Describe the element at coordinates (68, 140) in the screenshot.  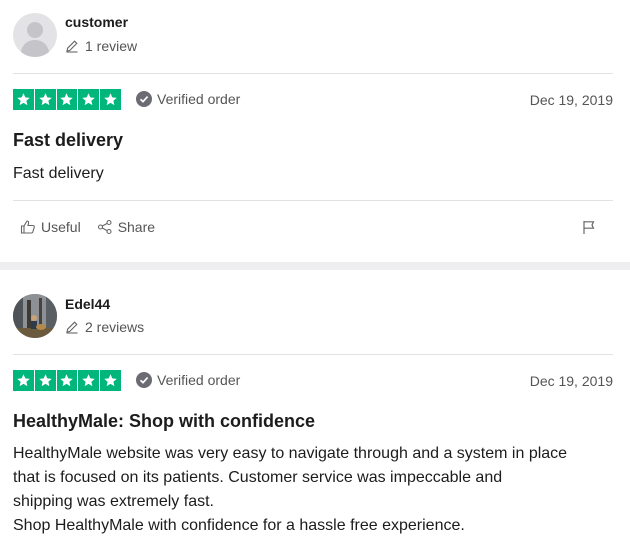
I see `review-title: Fast delivery` at that location.